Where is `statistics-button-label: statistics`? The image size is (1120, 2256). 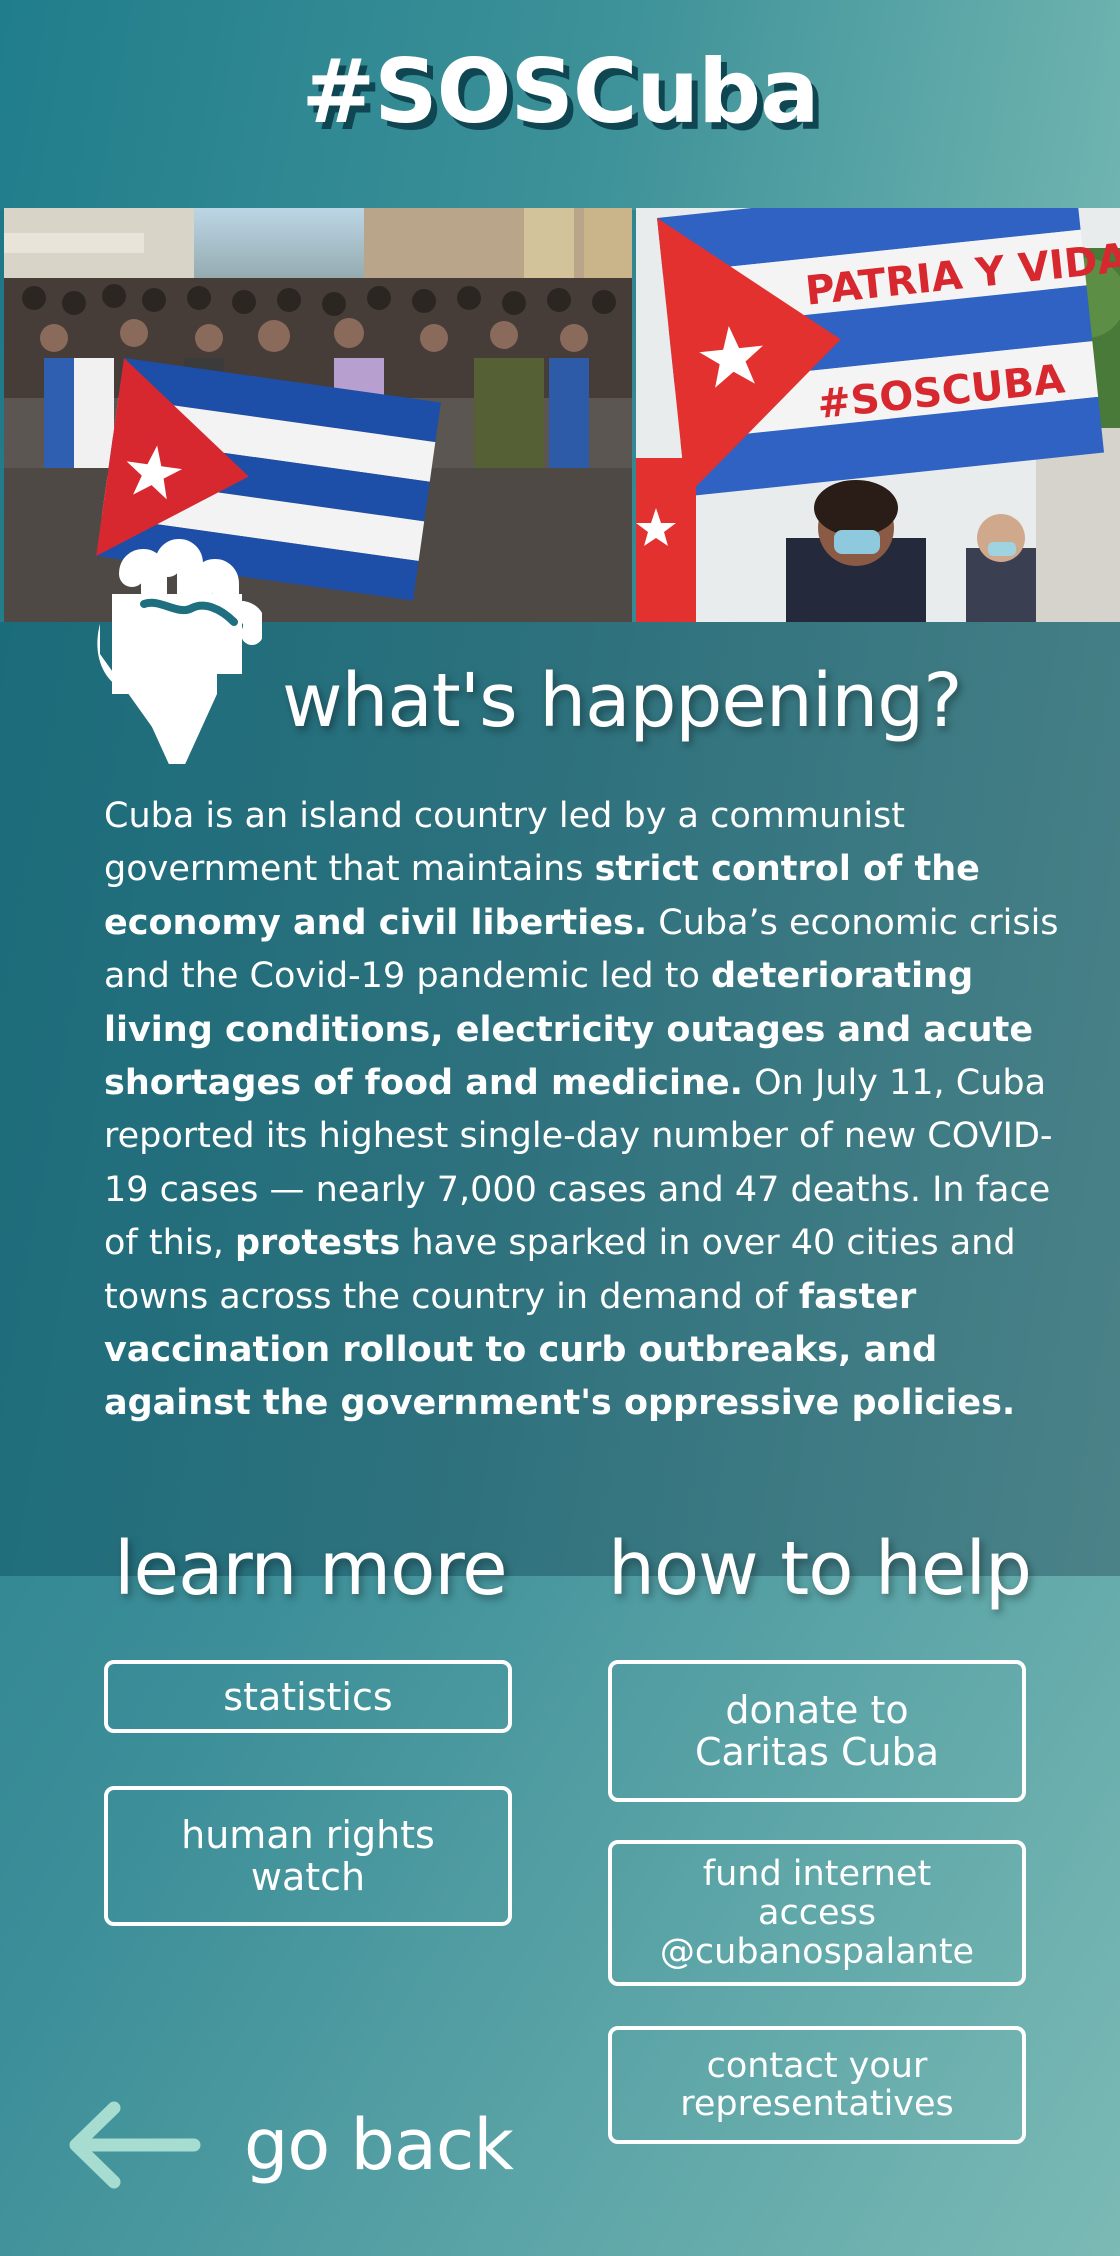
statistics-button-label: statistics is located at coordinates (308, 1696).